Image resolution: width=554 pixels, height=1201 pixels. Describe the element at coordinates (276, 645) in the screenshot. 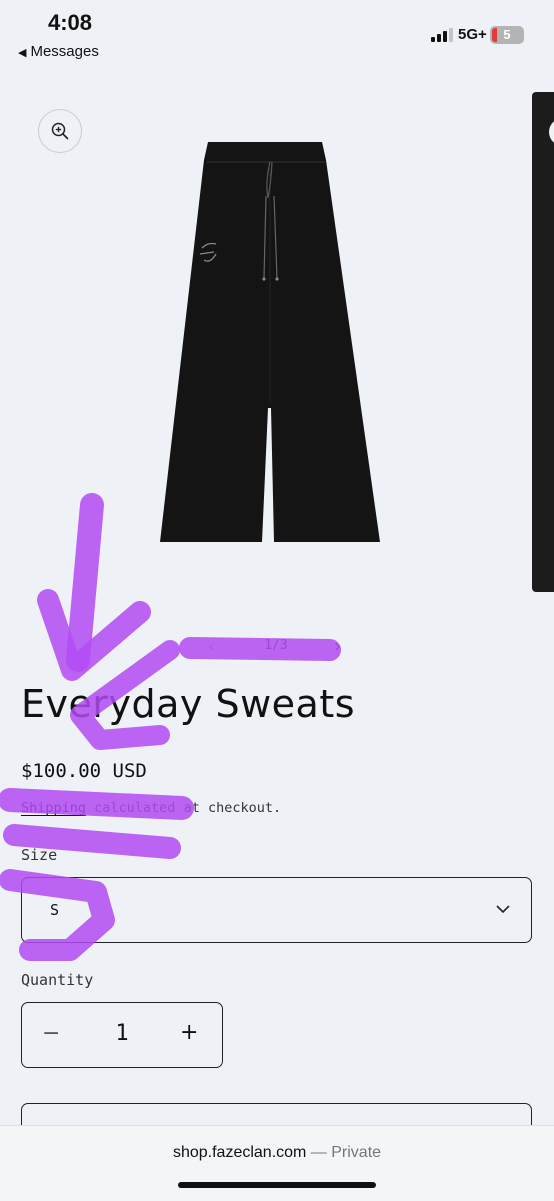

I see `slide-counter: 1/3` at that location.